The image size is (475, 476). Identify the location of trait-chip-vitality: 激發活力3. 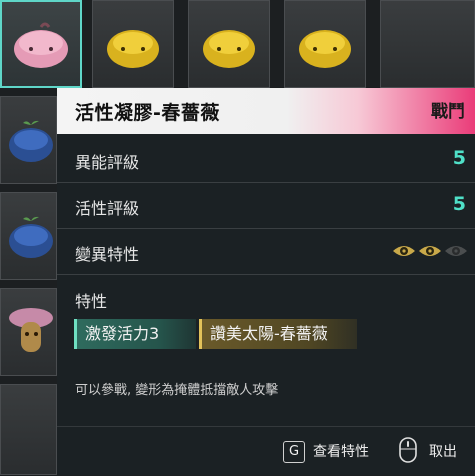
(135, 334).